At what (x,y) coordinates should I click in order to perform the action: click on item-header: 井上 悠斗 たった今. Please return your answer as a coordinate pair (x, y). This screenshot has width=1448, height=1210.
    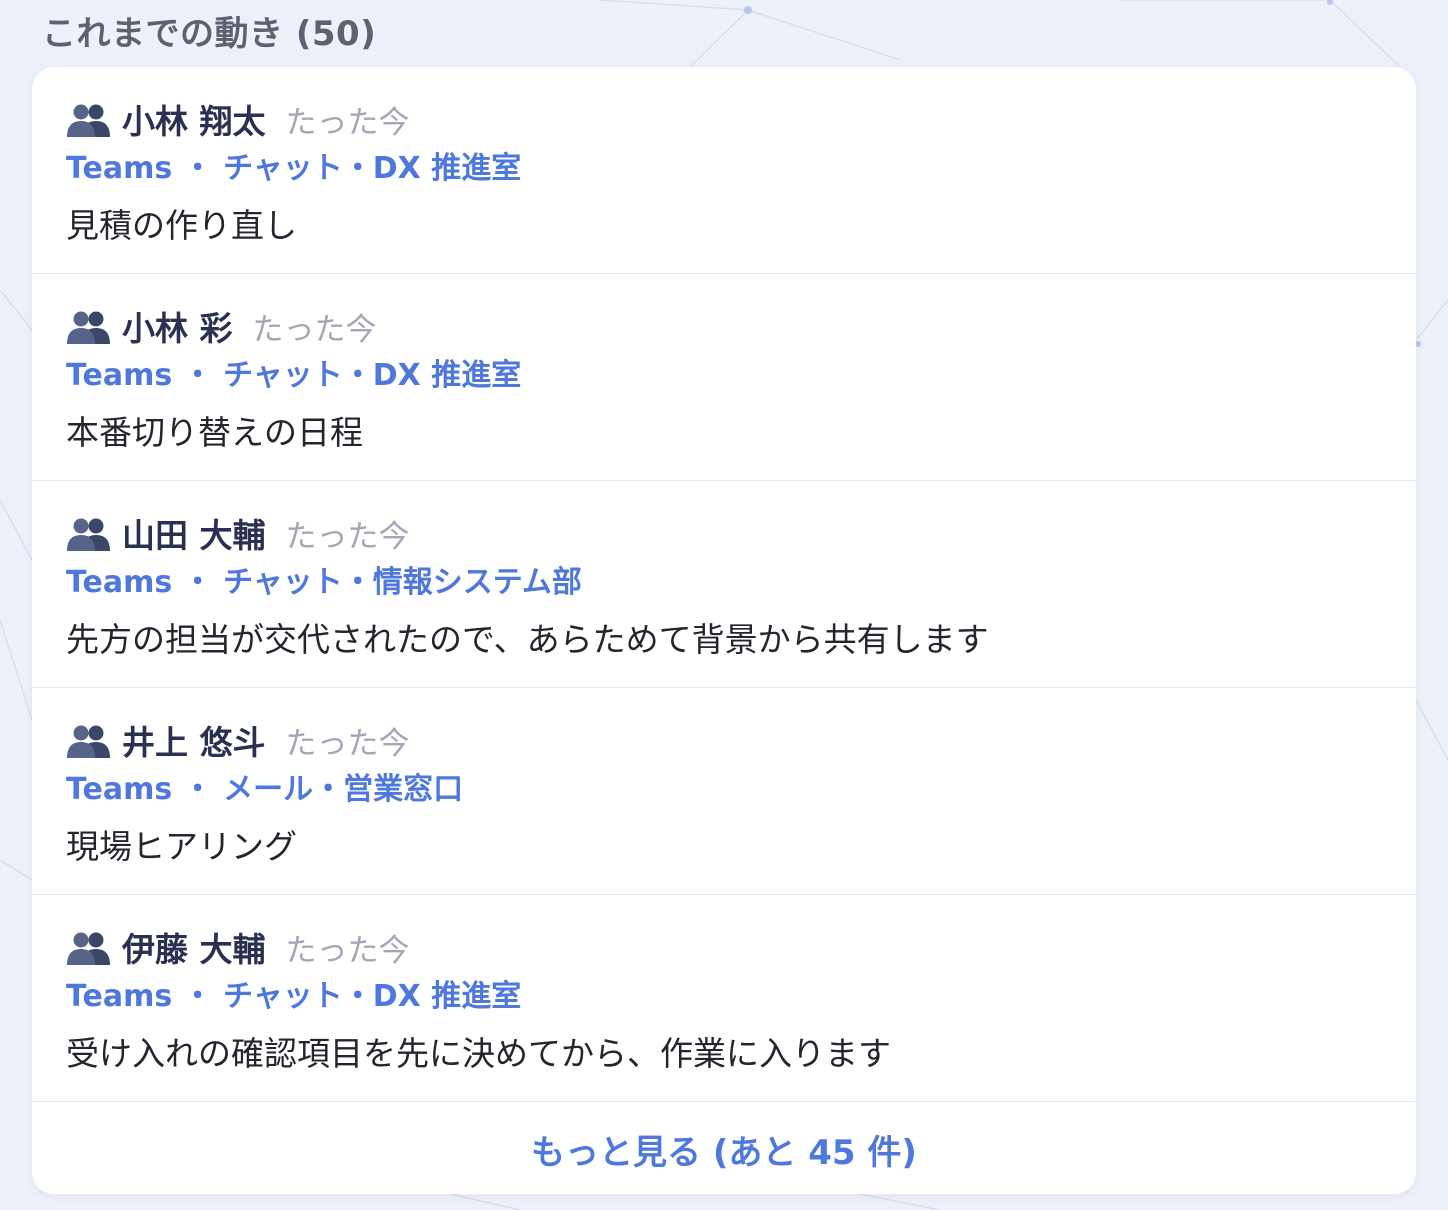
    Looking at the image, I should click on (238, 740).